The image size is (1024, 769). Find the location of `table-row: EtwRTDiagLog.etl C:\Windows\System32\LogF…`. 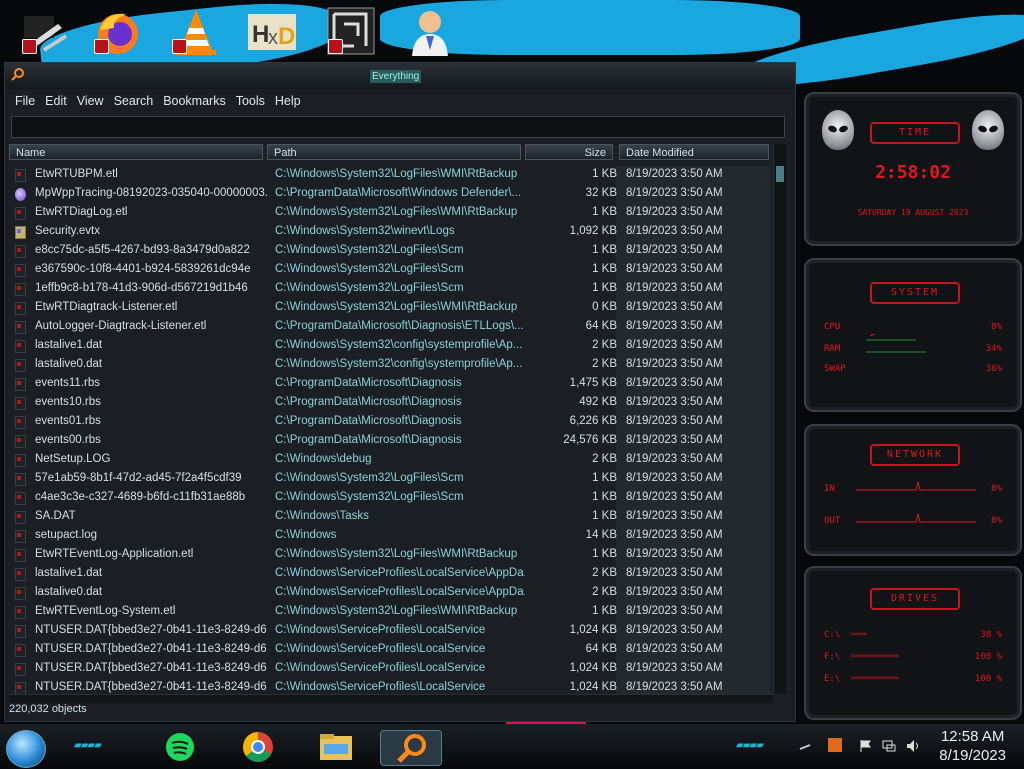

table-row: EtwRTDiagLog.etl C:\Windows\System32\LogF… is located at coordinates (391, 213).